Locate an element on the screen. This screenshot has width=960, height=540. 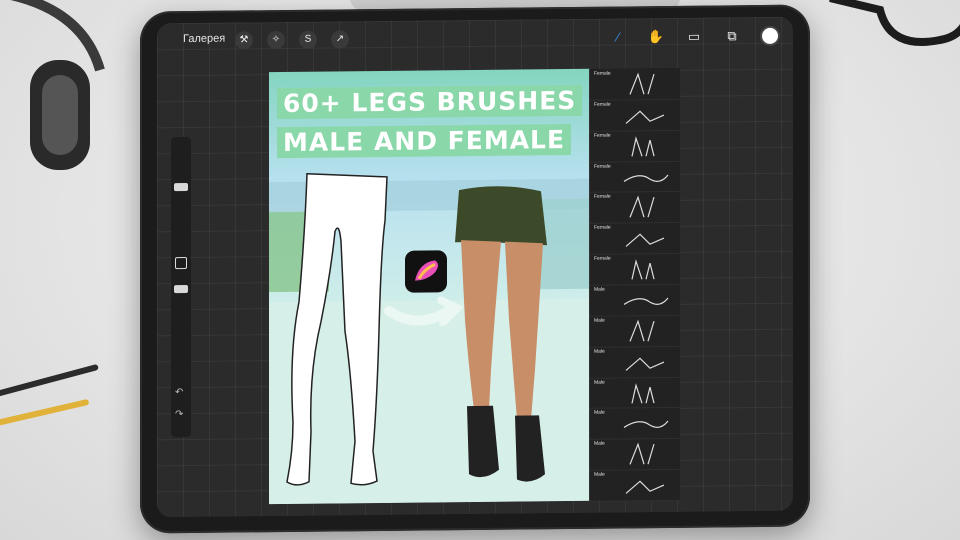
left-sidebar: ↶ ↷ is located at coordinates (181, 287).